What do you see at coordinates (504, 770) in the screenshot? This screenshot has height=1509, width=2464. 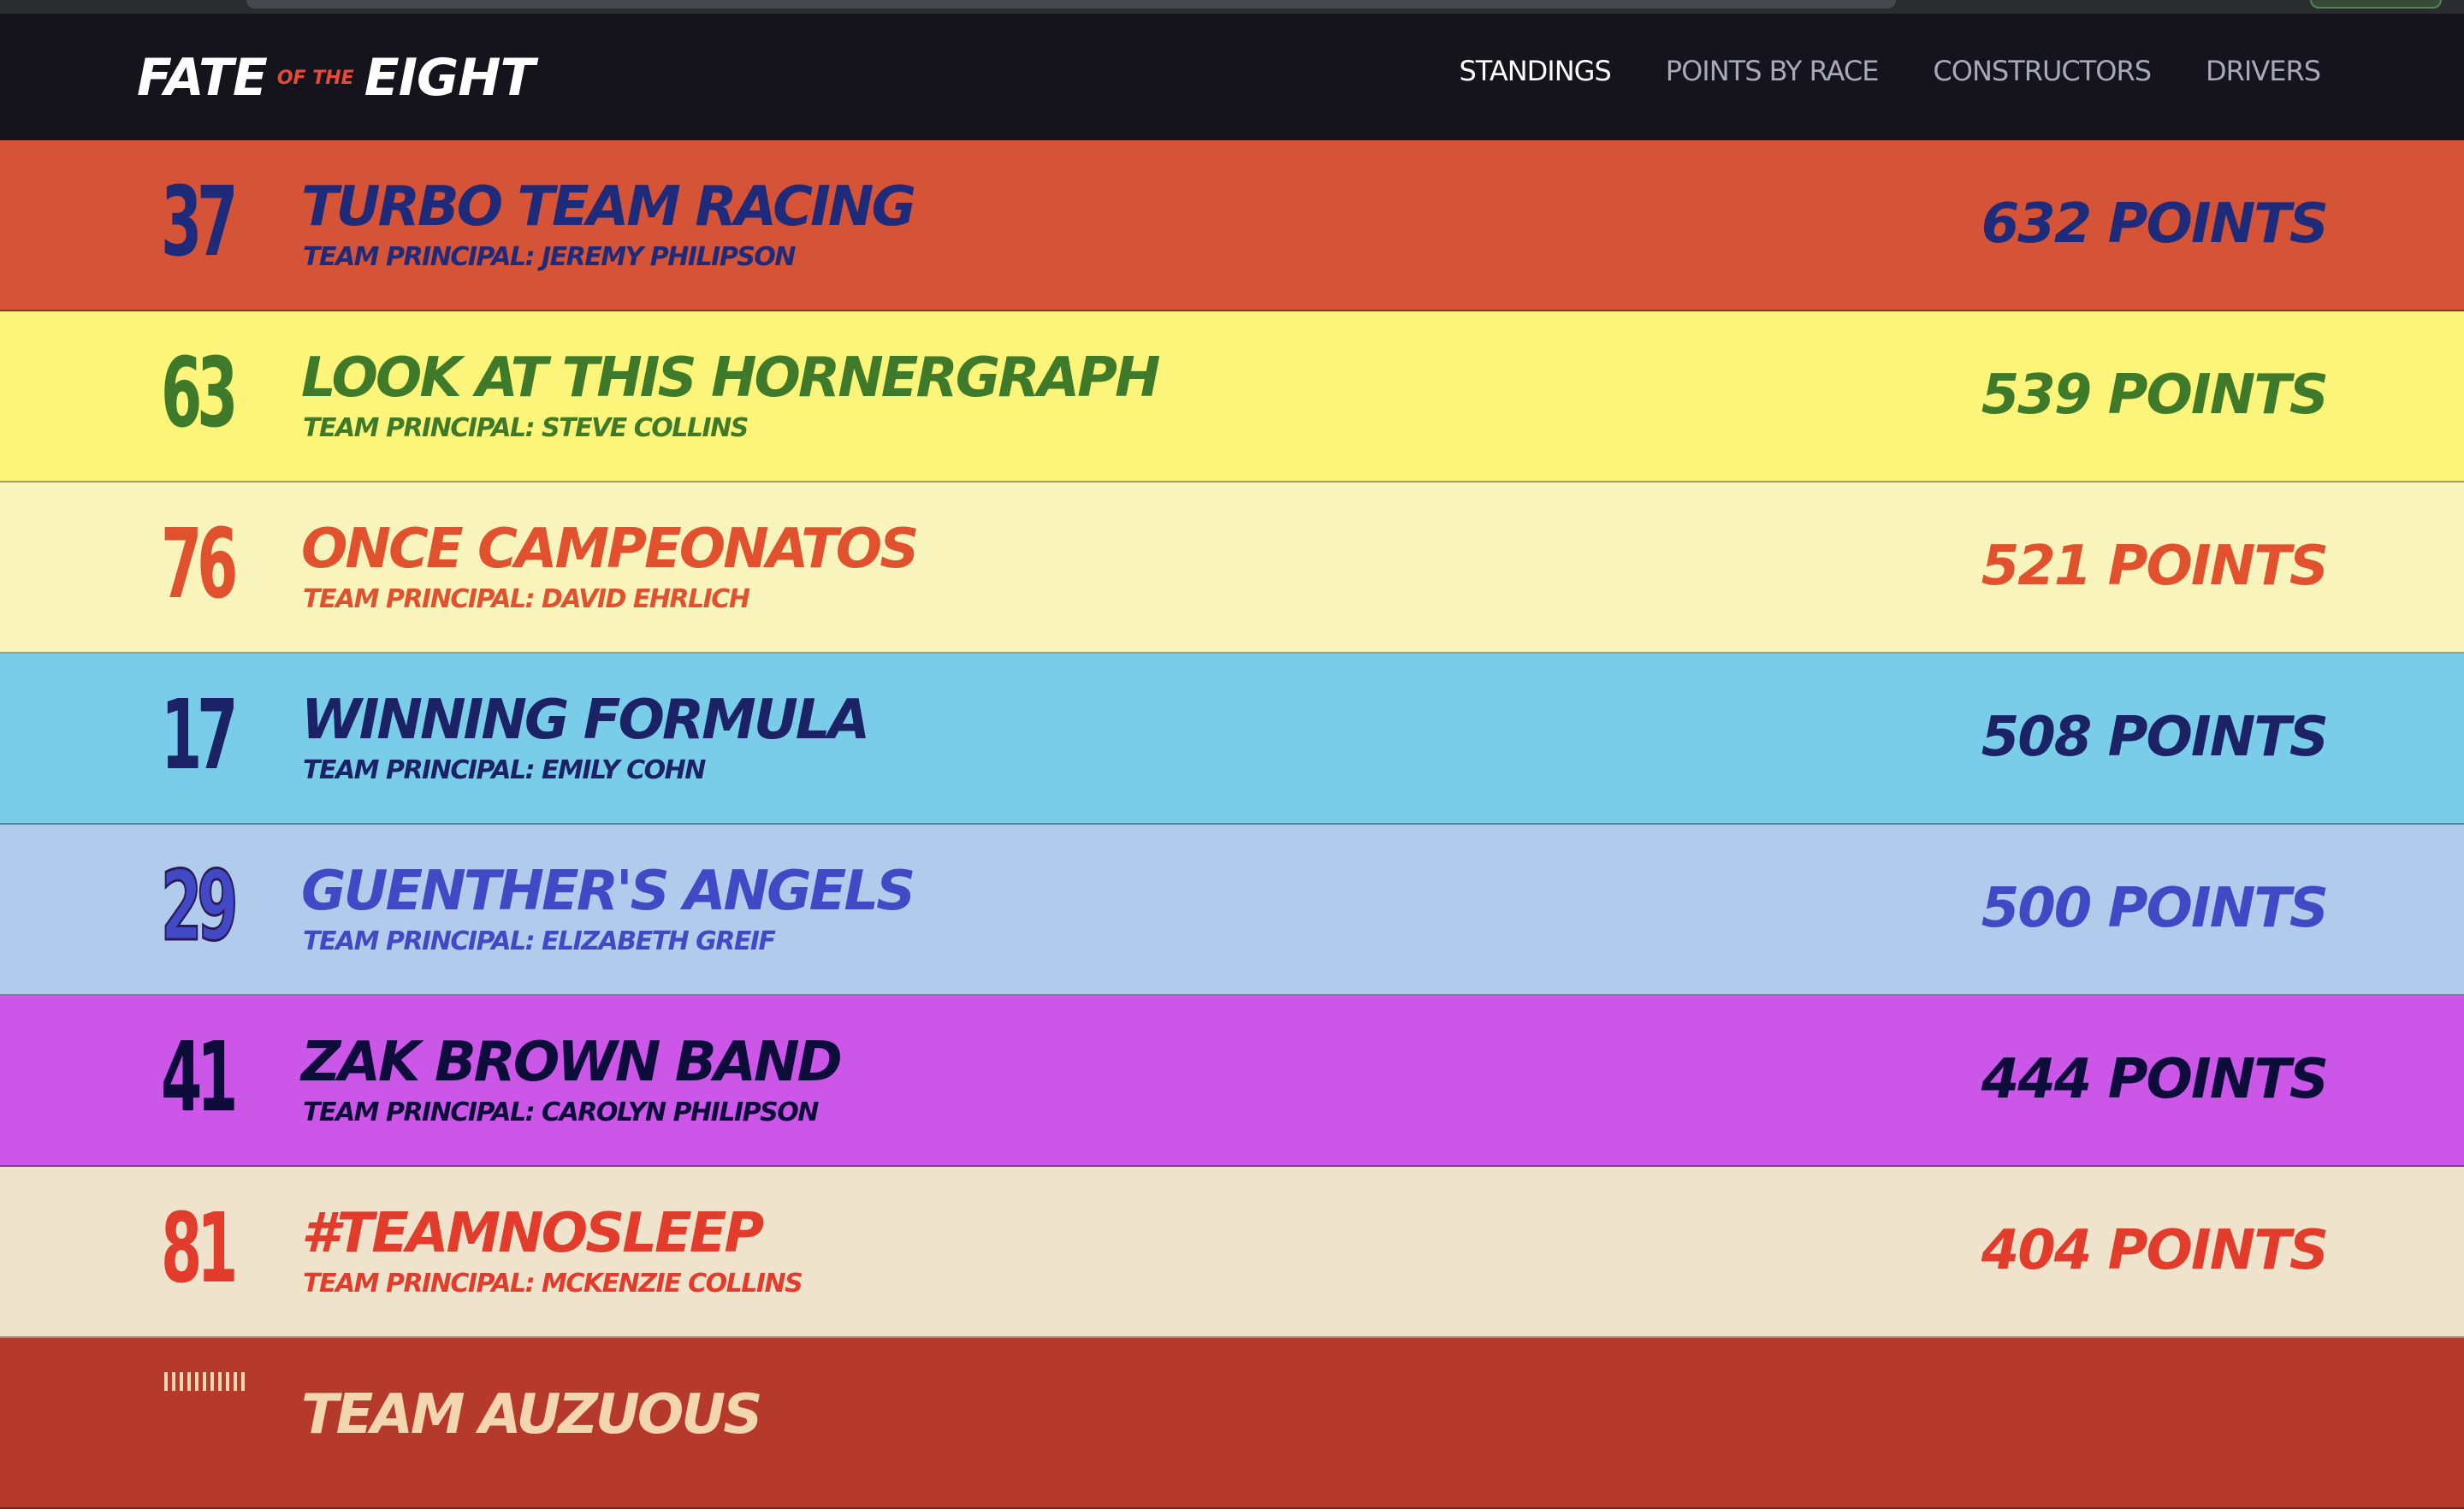 I see `team-principal: TEAM PRINCIPAL: EMILY COHN` at bounding box center [504, 770].